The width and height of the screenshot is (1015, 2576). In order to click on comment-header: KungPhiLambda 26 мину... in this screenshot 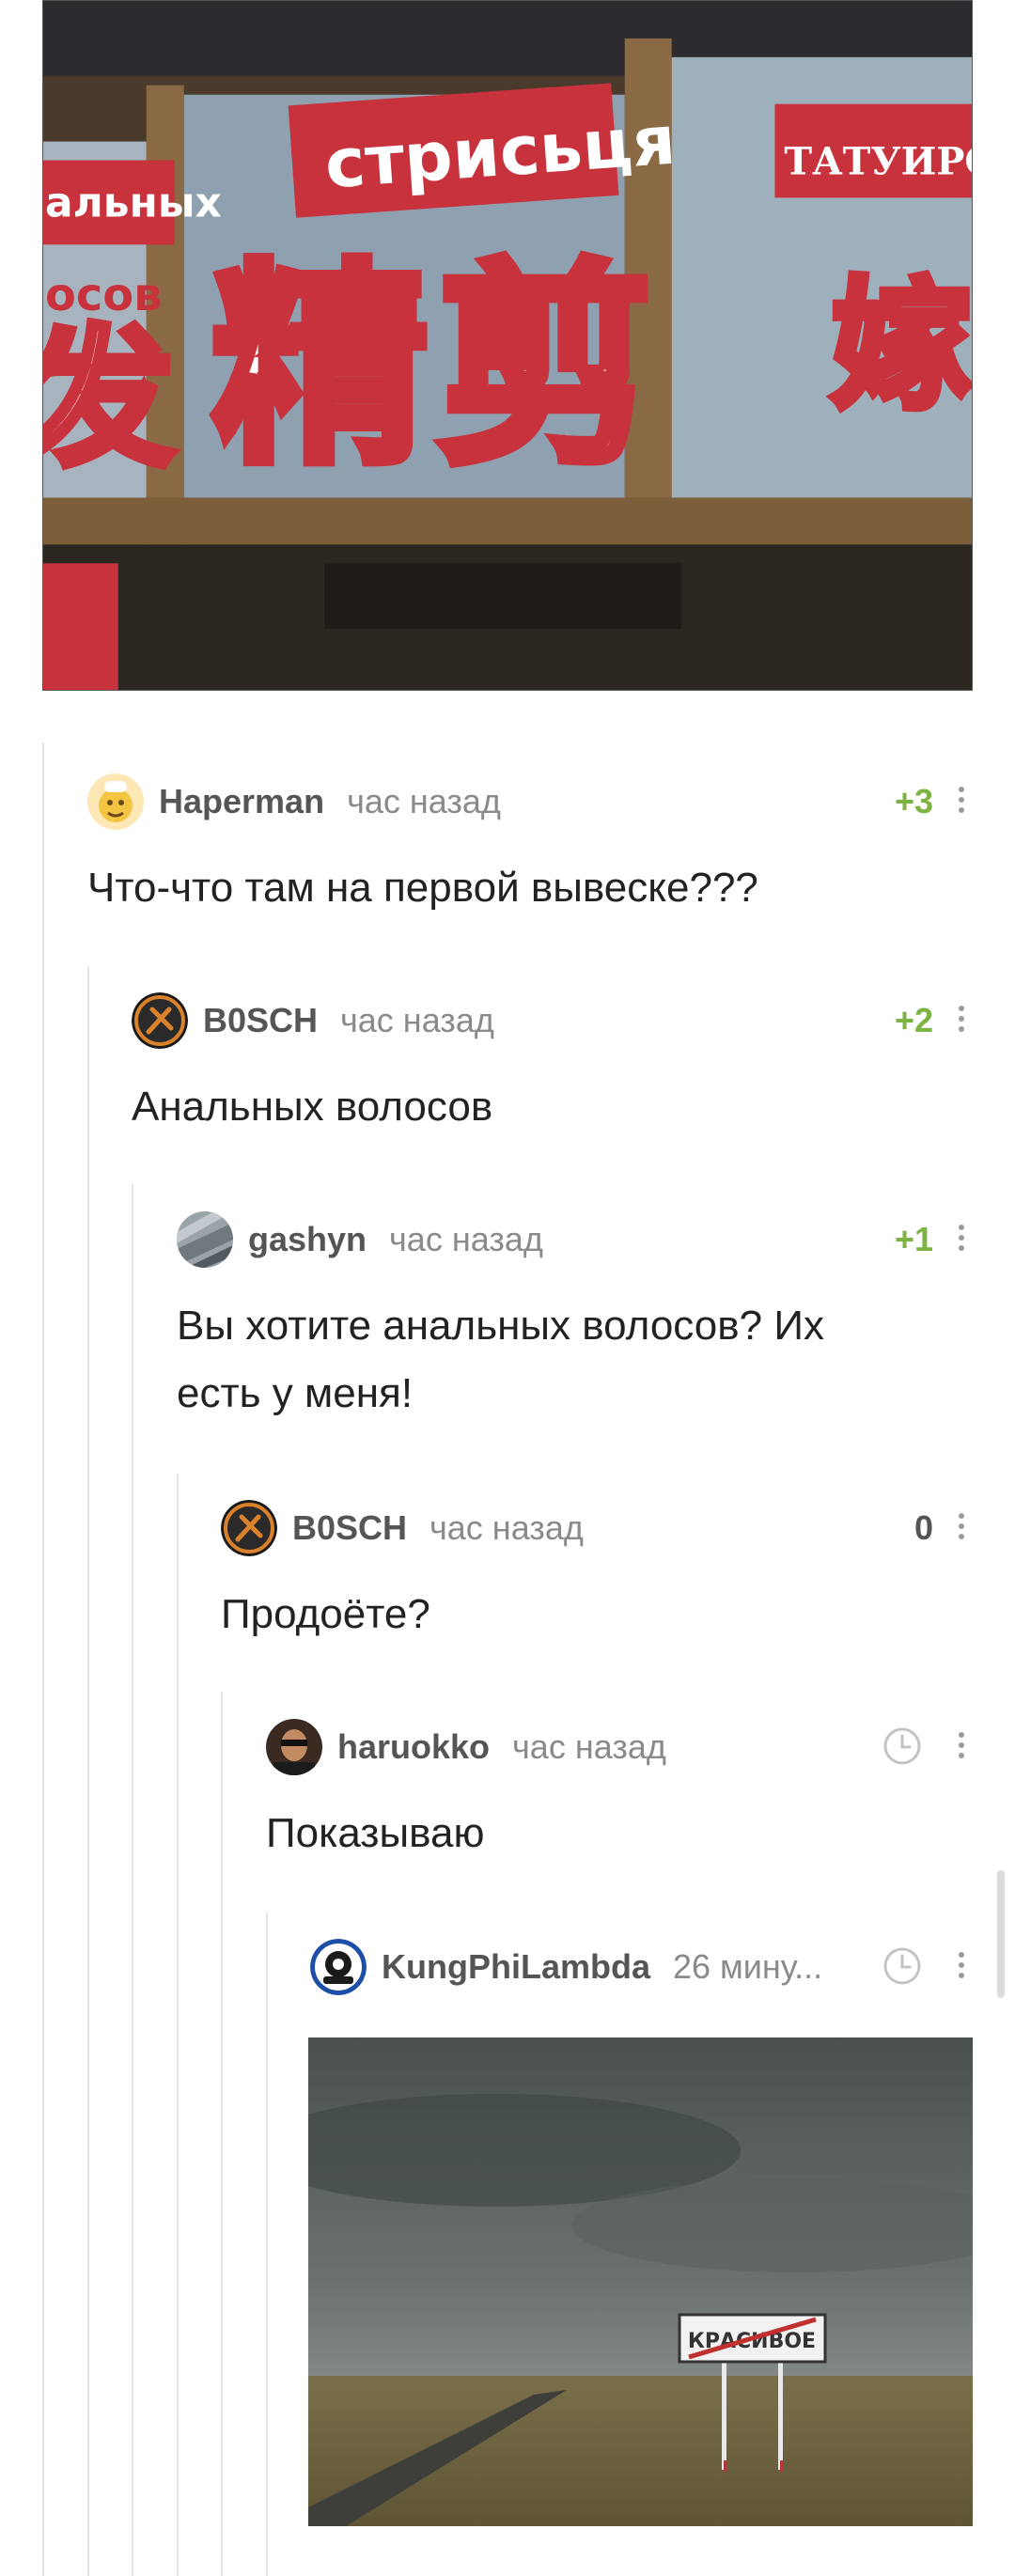, I will do `click(566, 1967)`.